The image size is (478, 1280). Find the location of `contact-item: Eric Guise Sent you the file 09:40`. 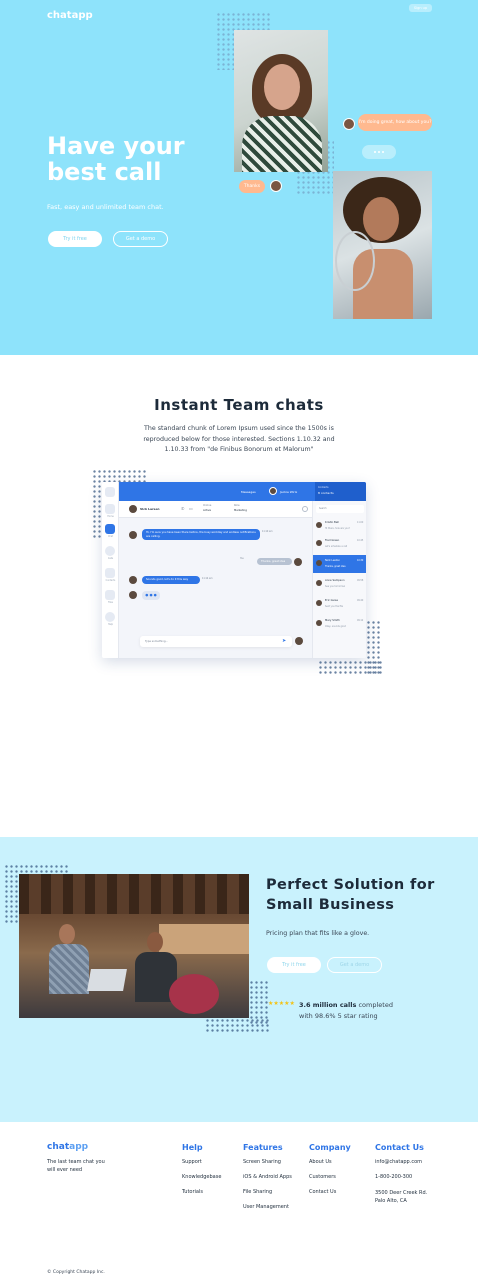

contact-item: Eric Guise Sent you the file 09:40 is located at coordinates (339, 604).